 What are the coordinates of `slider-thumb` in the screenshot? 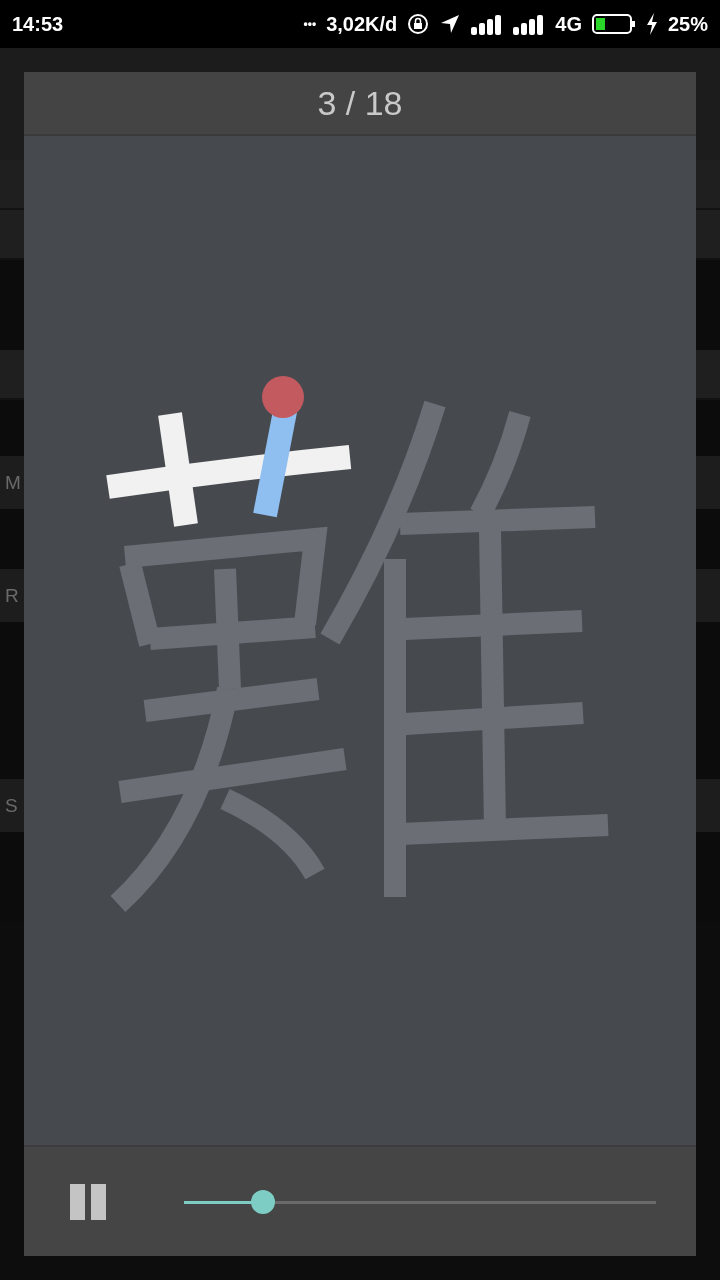 It's located at (262, 1201).